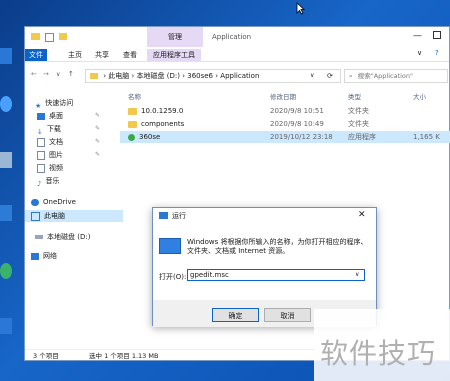 This screenshot has width=450, height=381. I want to click on run-title-bar: 运行 ✕, so click(264, 216).